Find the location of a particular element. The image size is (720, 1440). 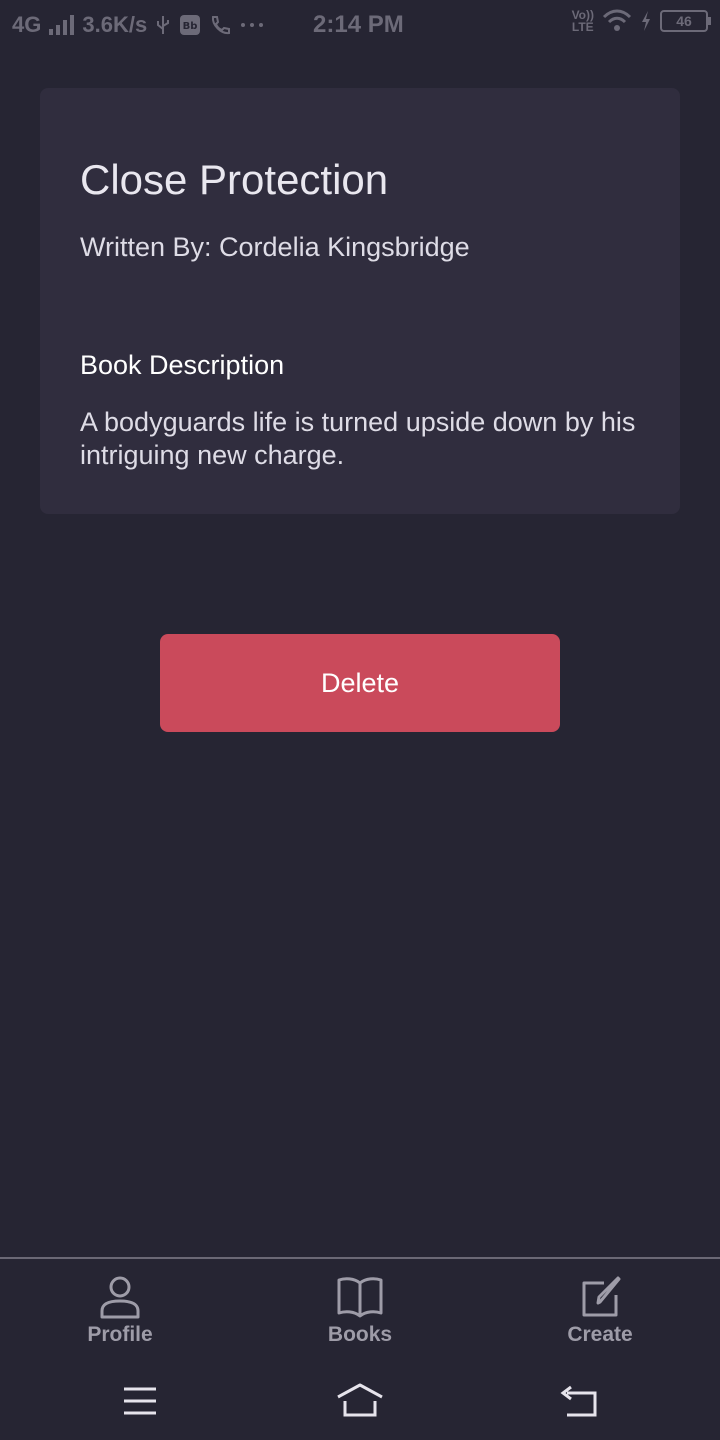

nav-profile-label: Profile is located at coordinates (120, 1334).